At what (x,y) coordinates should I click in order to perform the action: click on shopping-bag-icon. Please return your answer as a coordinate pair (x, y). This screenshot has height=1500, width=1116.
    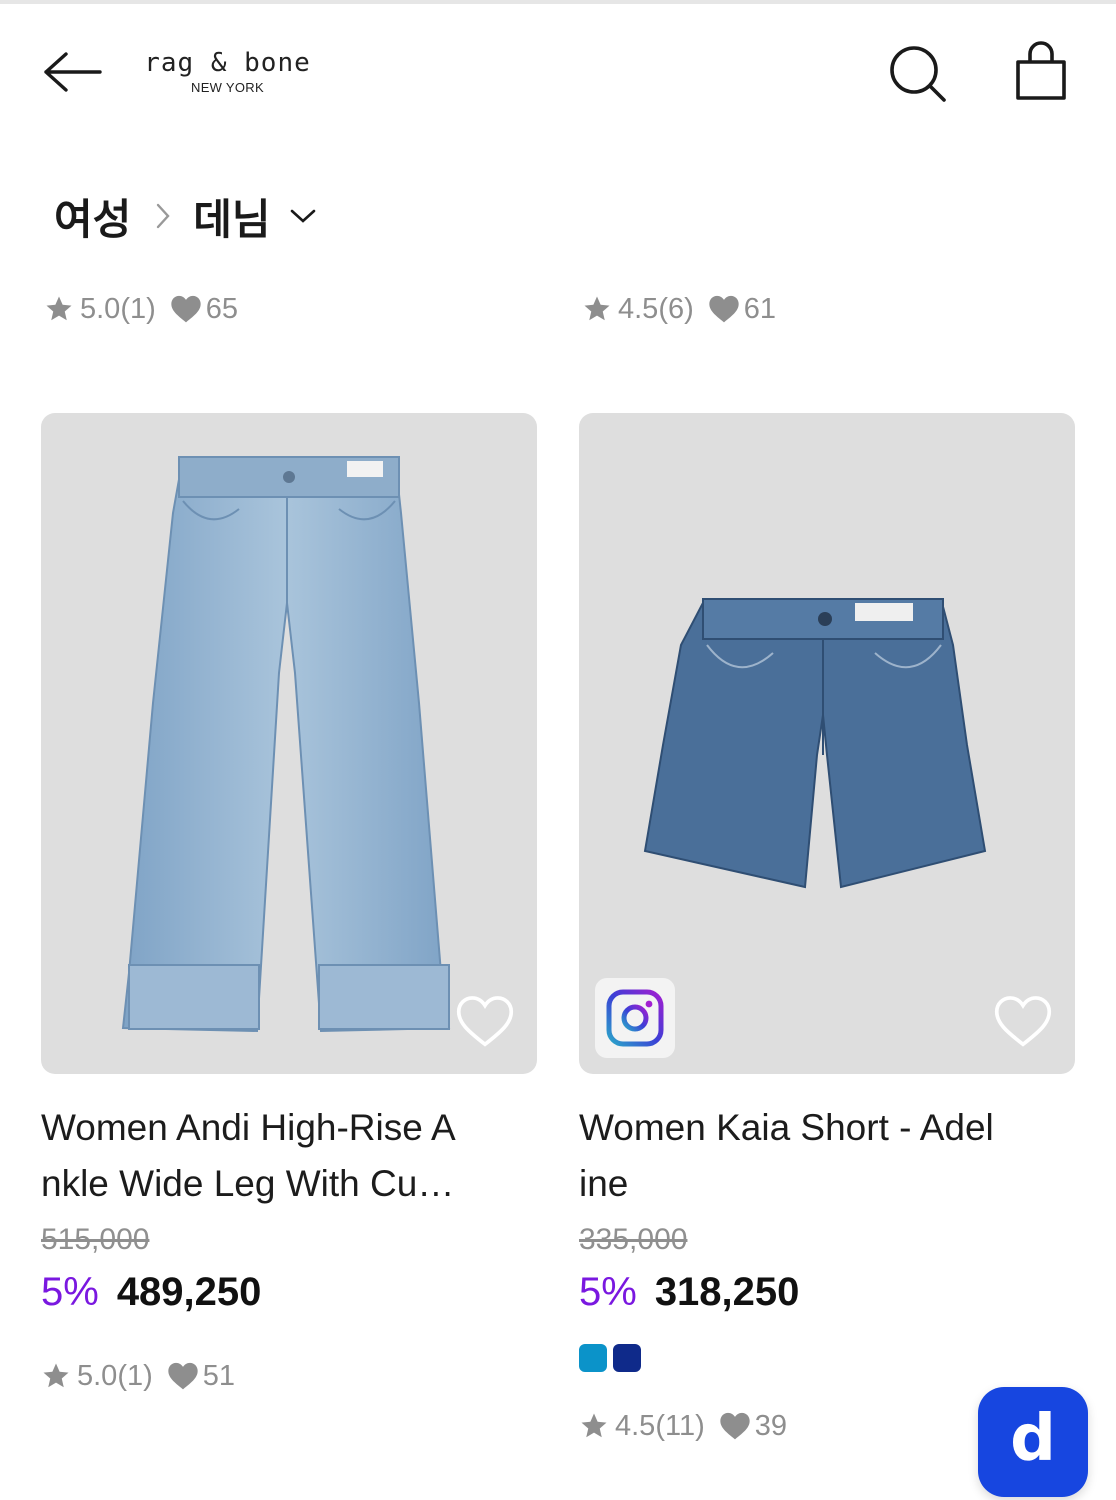
    Looking at the image, I should click on (1041, 70).